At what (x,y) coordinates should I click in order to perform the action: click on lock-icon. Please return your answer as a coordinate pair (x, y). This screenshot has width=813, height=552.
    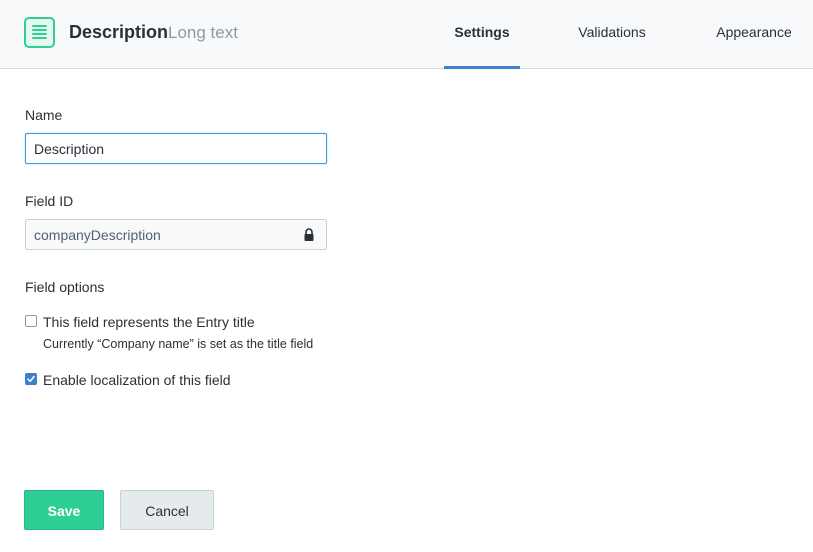
    Looking at the image, I should click on (309, 234).